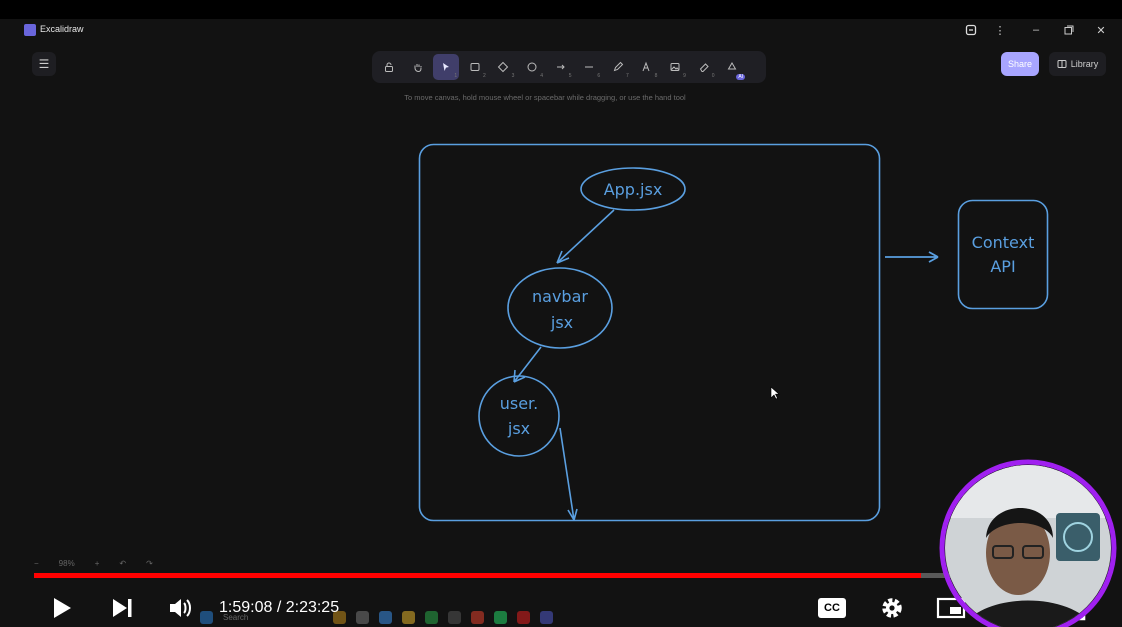  What do you see at coordinates (633, 189) in the screenshot?
I see `app-node-label: App.jsx` at bounding box center [633, 189].